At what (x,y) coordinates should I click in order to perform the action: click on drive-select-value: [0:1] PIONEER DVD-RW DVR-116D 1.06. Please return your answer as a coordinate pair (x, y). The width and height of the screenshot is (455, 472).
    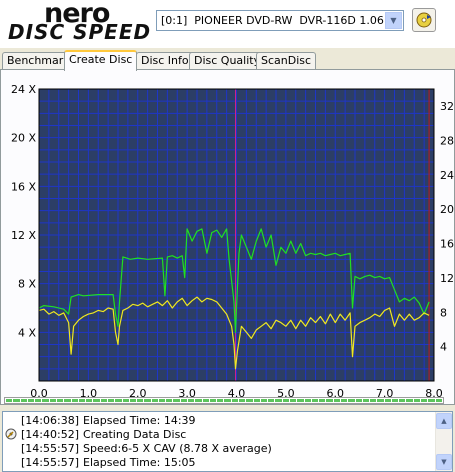
    Looking at the image, I should click on (272, 20).